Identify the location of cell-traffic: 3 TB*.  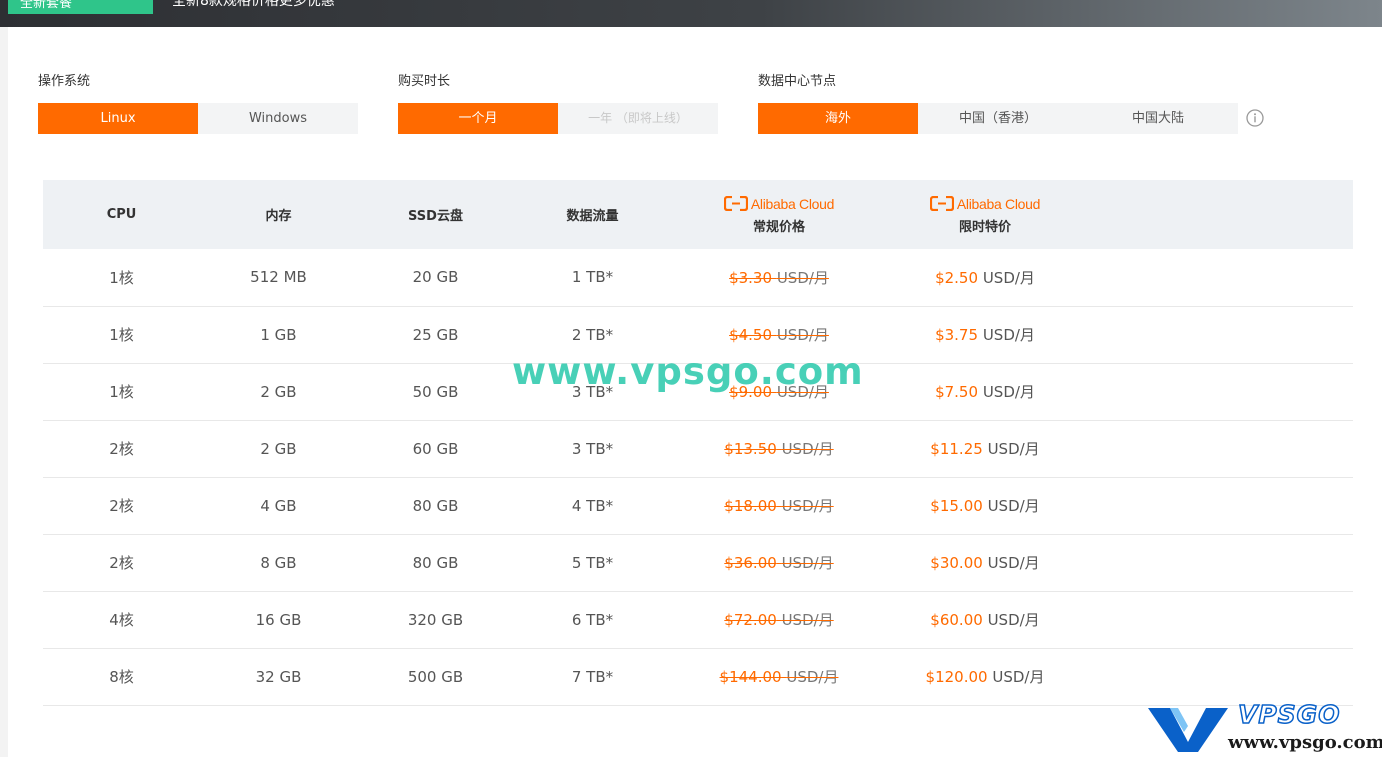
(592, 391).